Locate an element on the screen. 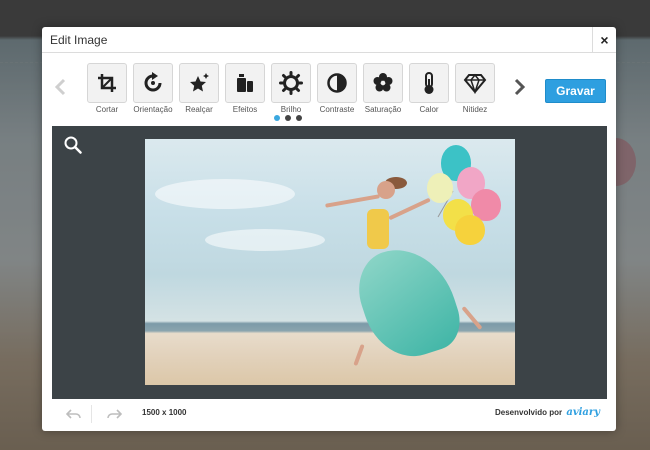  rotate-icon is located at coordinates (153, 83).